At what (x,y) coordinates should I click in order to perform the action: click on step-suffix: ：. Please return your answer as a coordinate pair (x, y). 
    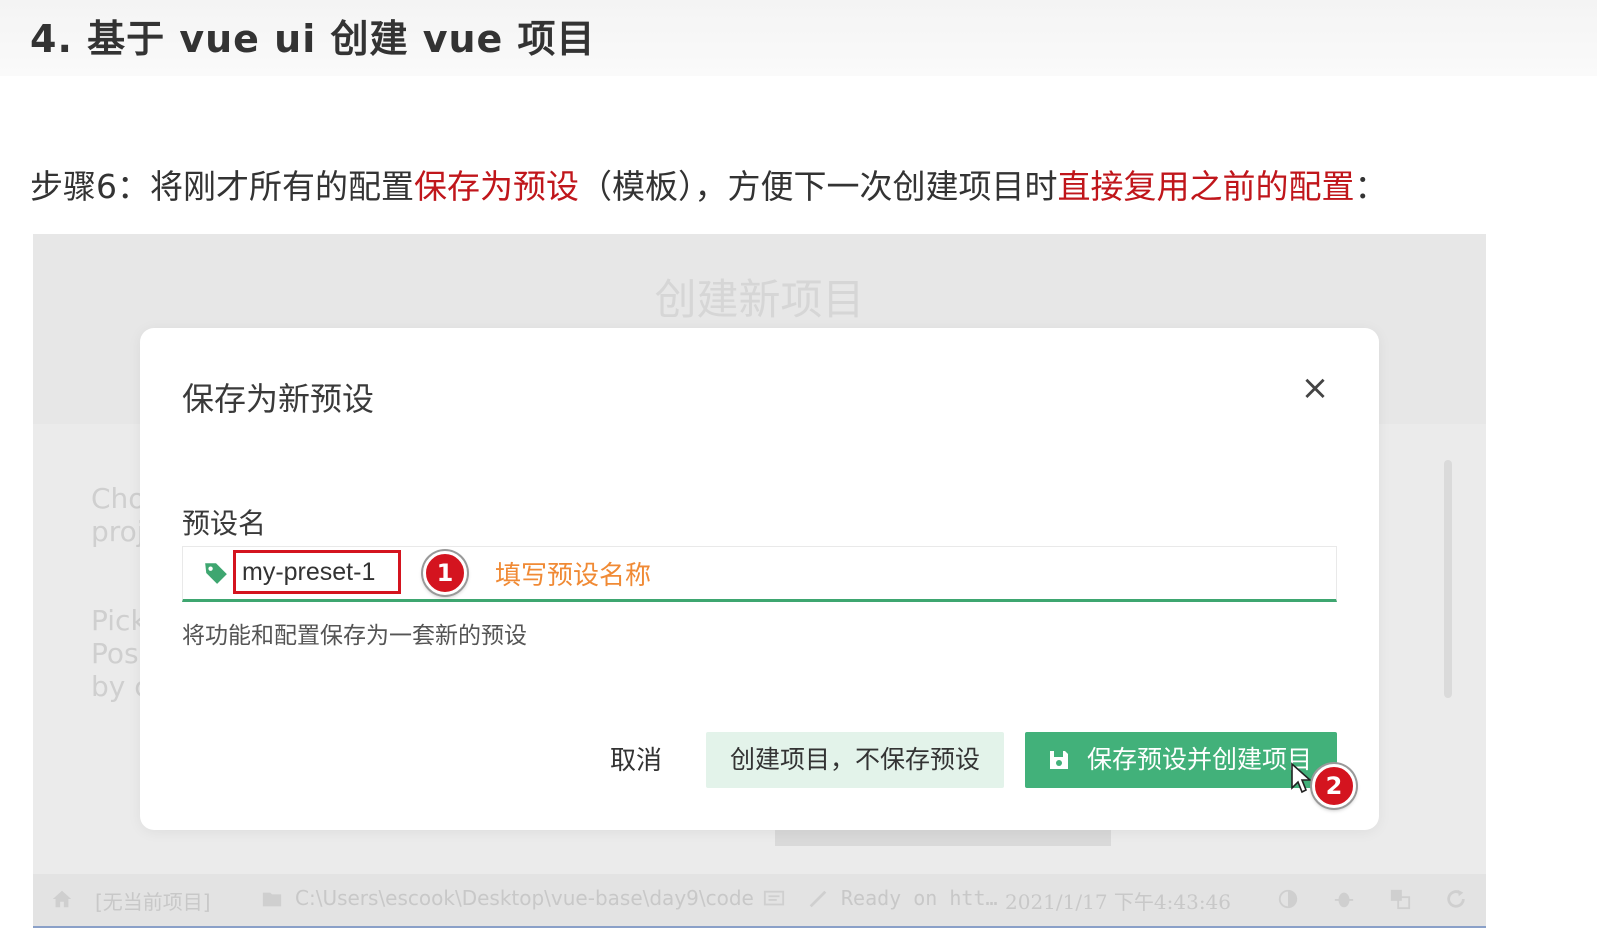
    Looking at the image, I should click on (1371, 186).